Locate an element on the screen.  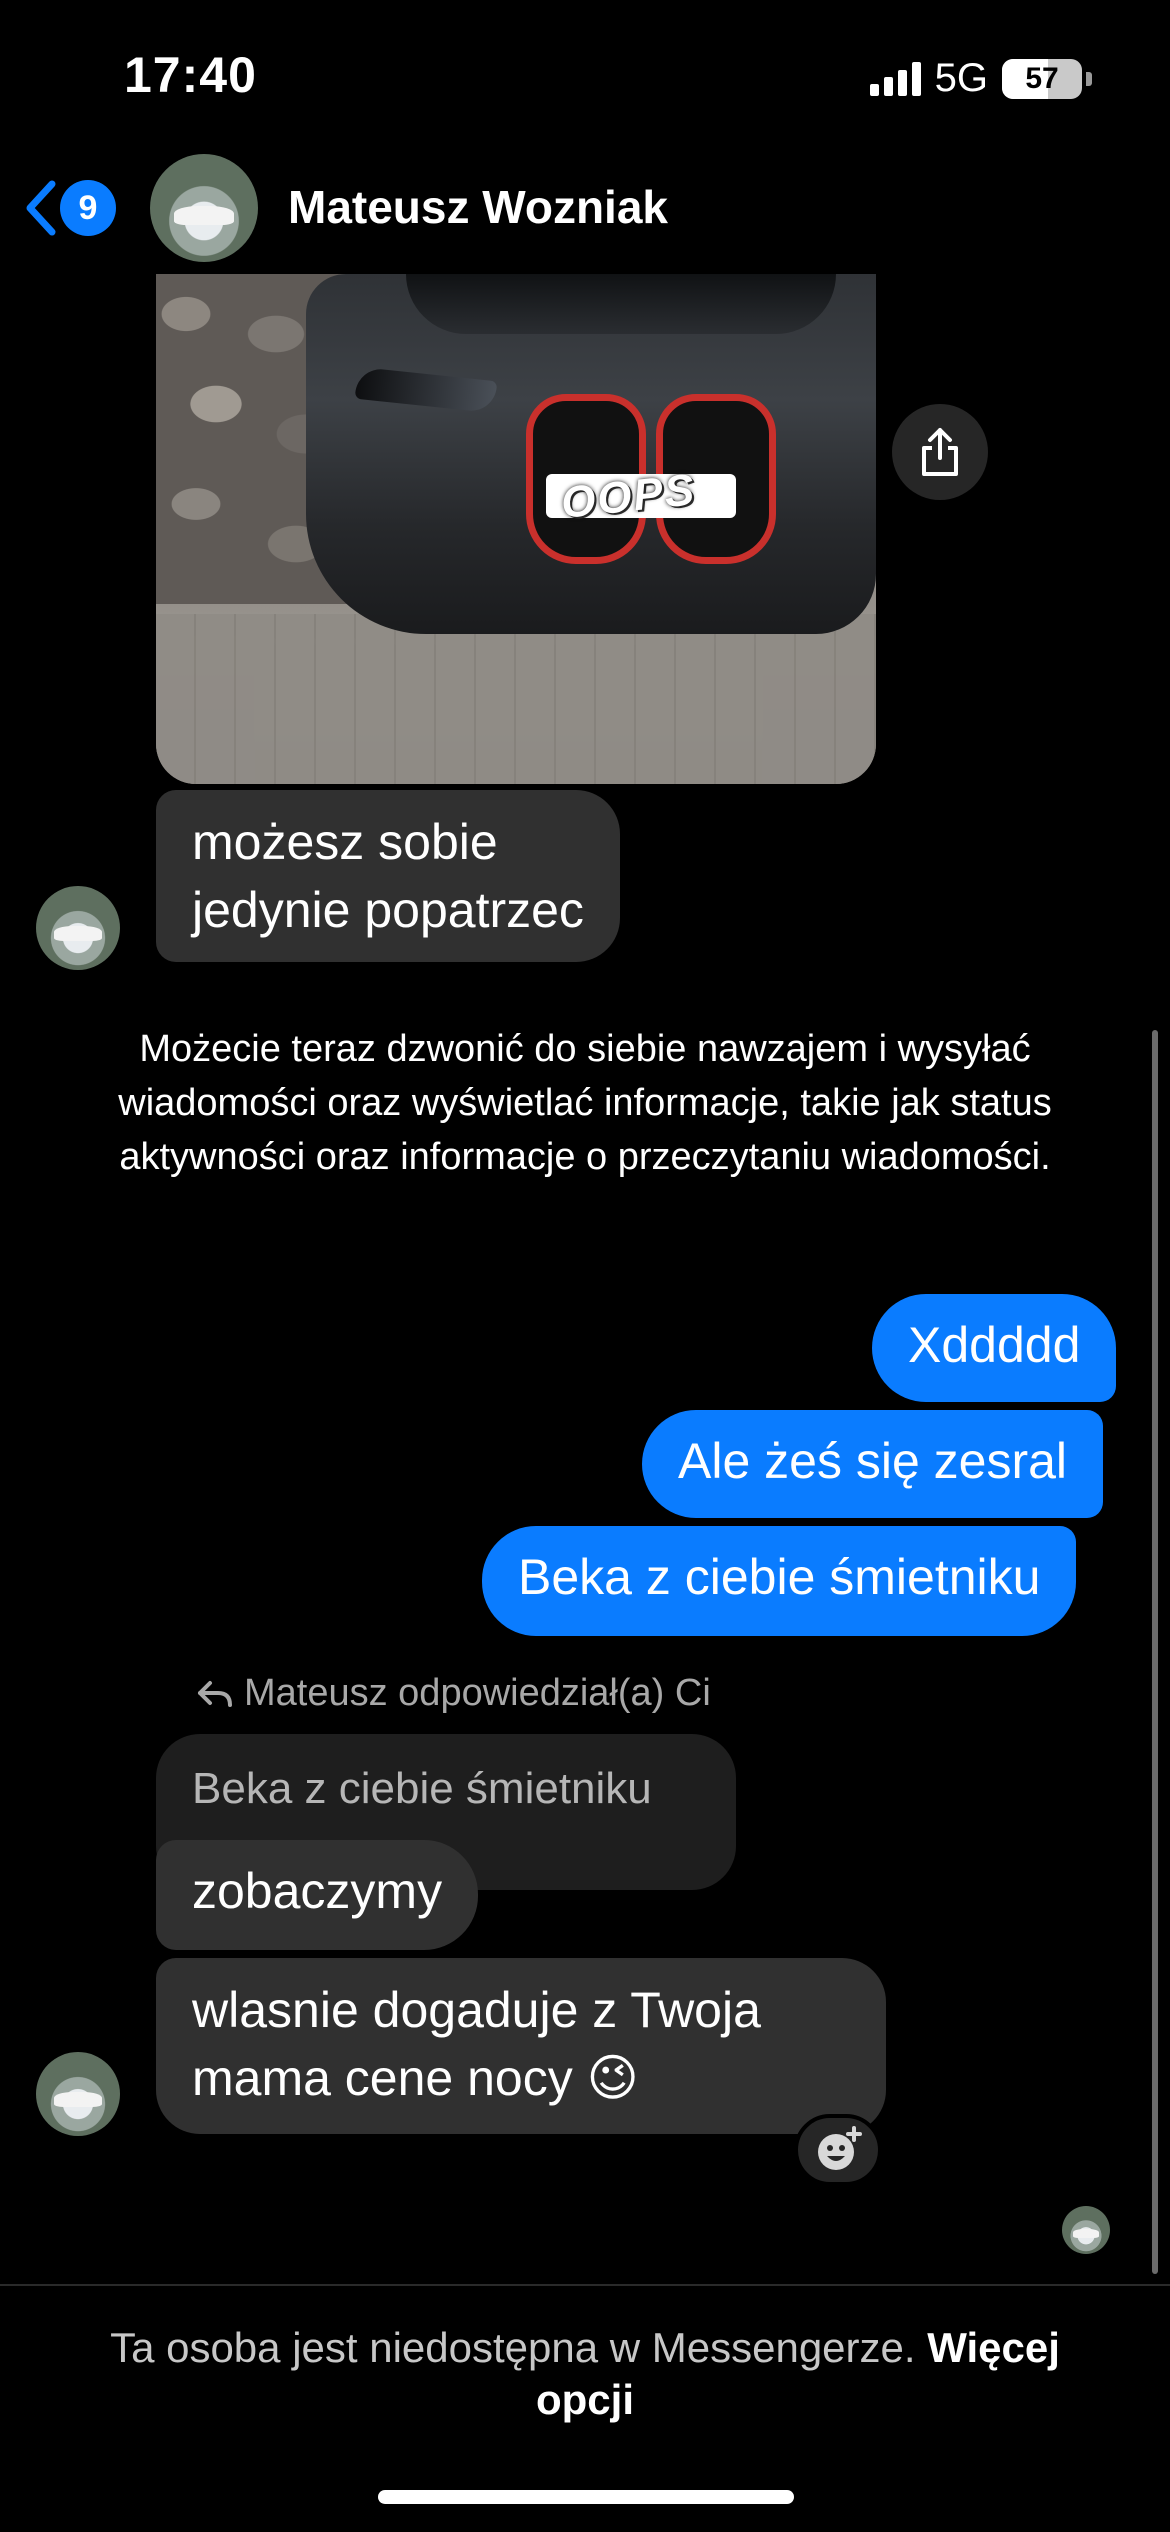
add-reaction-icon is located at coordinates (840, 2148).